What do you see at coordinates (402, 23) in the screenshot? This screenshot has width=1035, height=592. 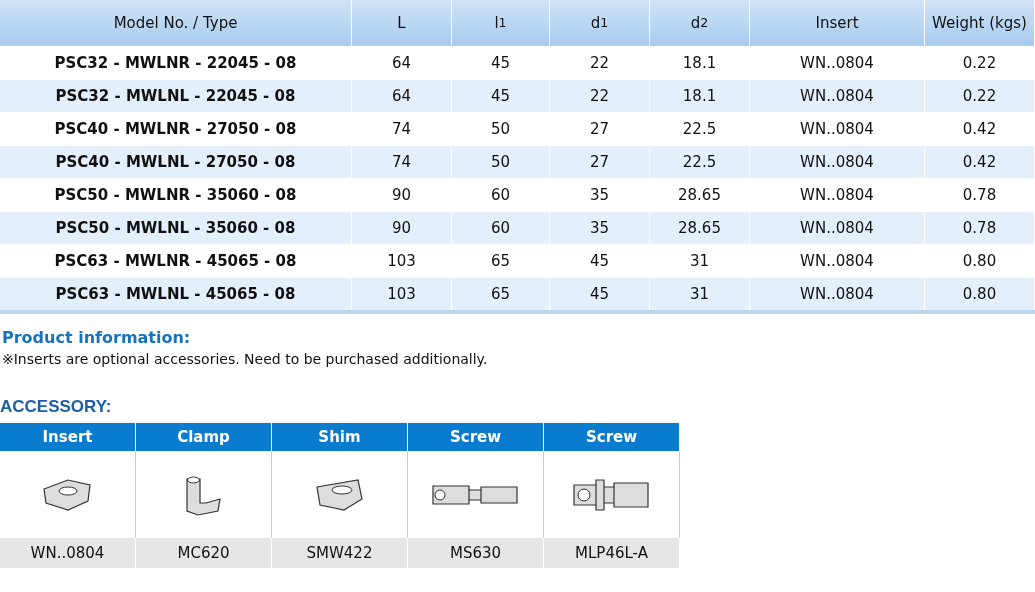 I see `column-header: L` at bounding box center [402, 23].